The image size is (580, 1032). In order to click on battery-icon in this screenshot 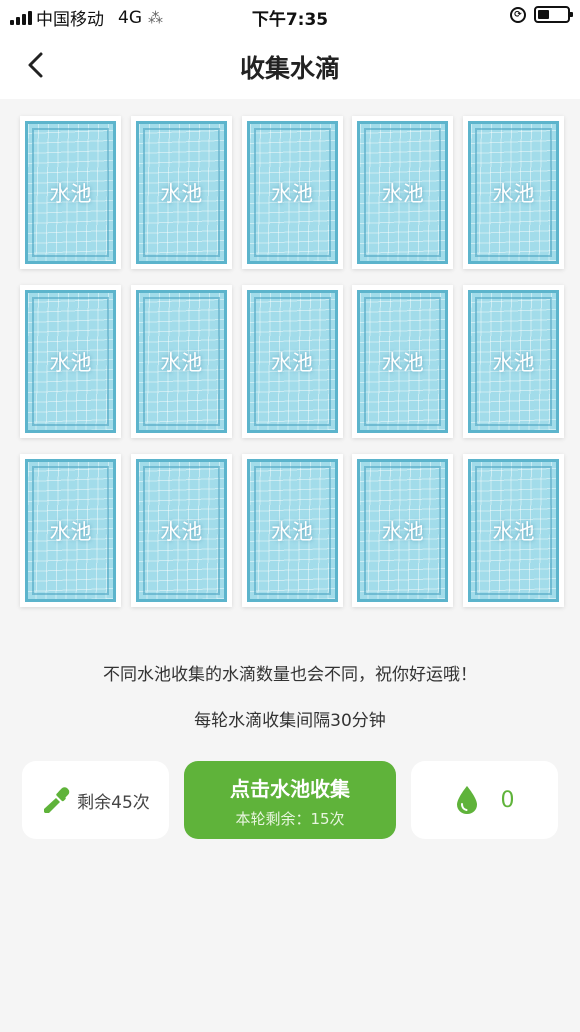, I will do `click(553, 14)`.